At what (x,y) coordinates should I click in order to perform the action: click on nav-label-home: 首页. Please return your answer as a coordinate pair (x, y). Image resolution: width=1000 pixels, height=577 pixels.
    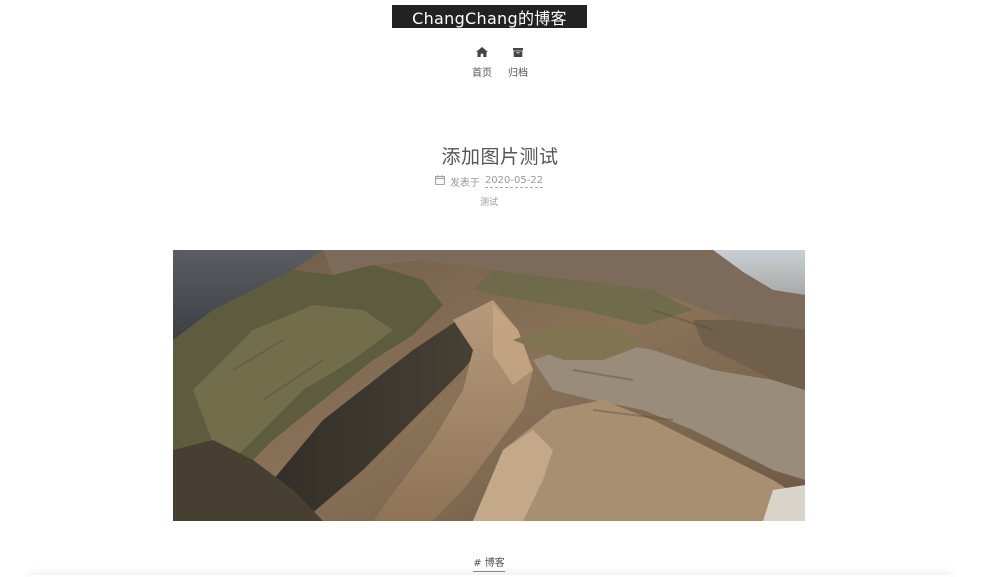
    Looking at the image, I should click on (482, 73).